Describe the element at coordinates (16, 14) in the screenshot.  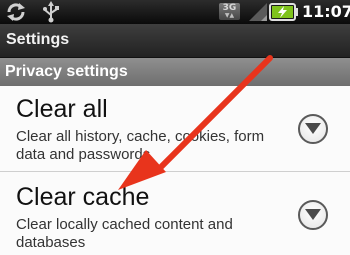
I see `sync-icon` at that location.